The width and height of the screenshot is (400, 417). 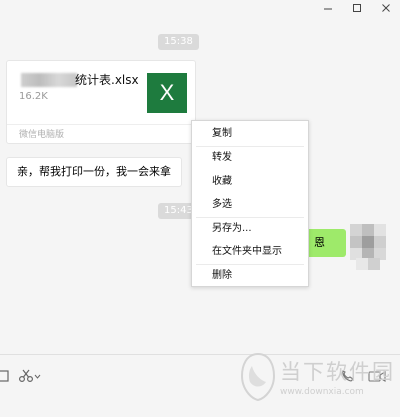 I want to click on close-icon, so click(x=386, y=8).